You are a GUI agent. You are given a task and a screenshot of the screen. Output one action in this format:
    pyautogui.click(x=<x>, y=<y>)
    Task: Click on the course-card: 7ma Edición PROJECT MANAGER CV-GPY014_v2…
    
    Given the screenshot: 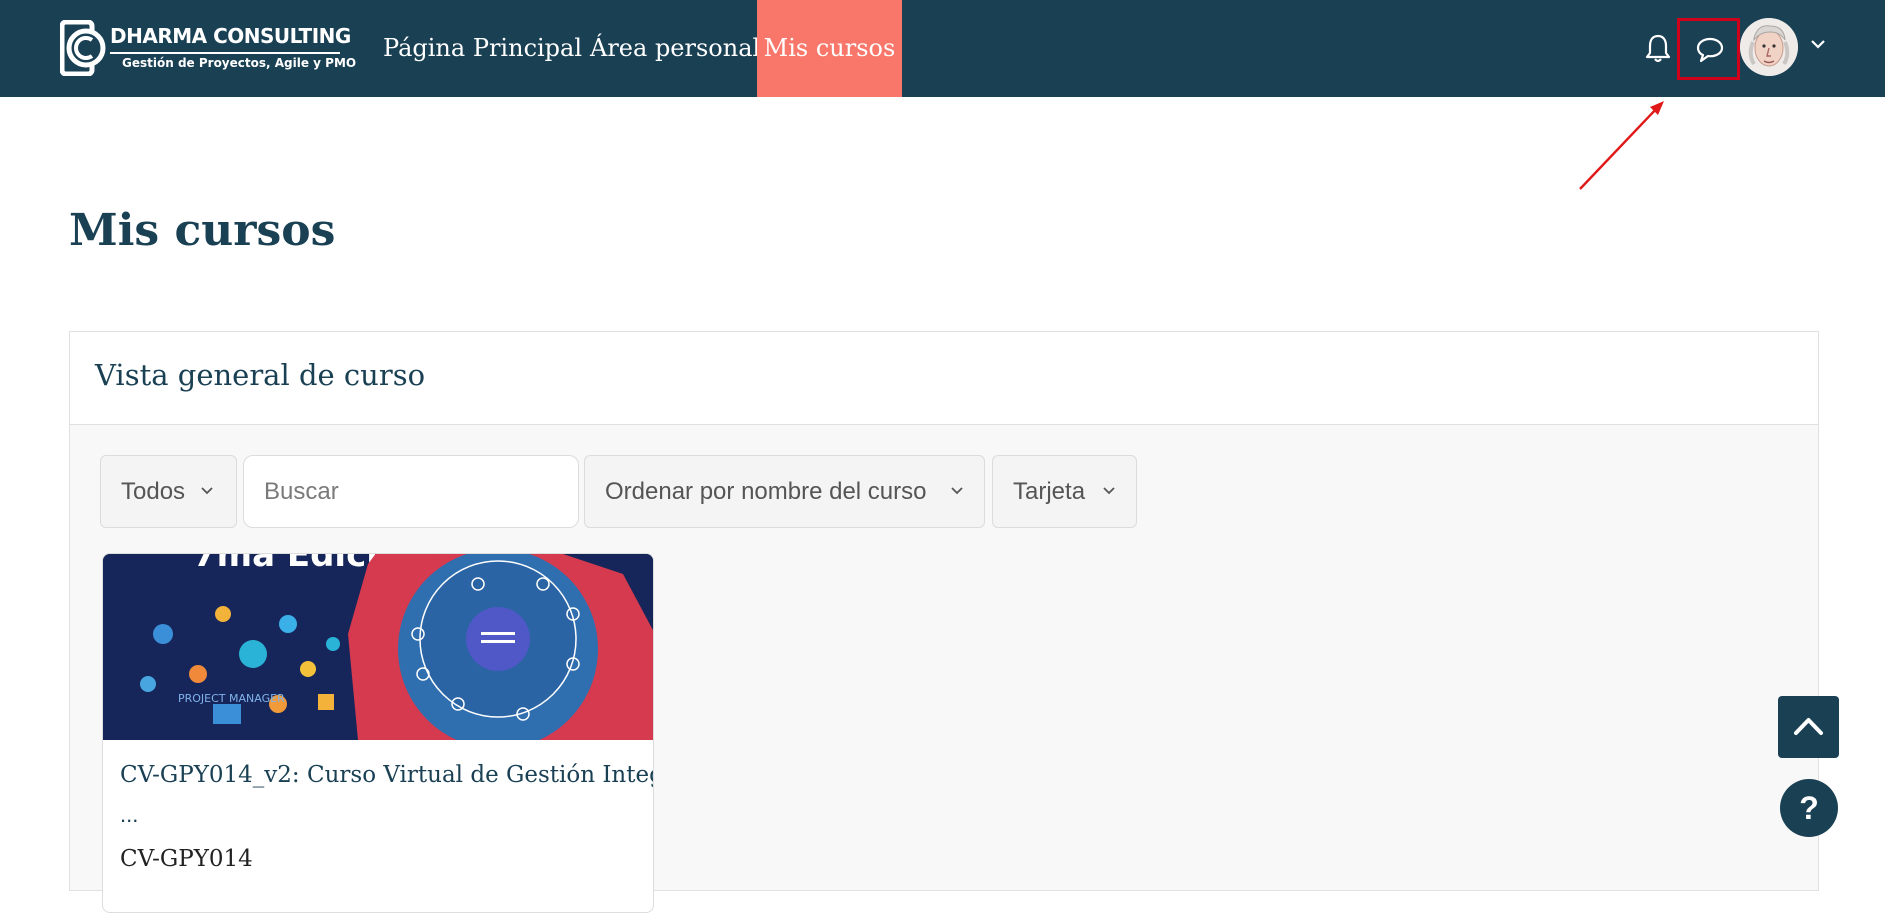 What is the action you would take?
    pyautogui.click(x=378, y=733)
    